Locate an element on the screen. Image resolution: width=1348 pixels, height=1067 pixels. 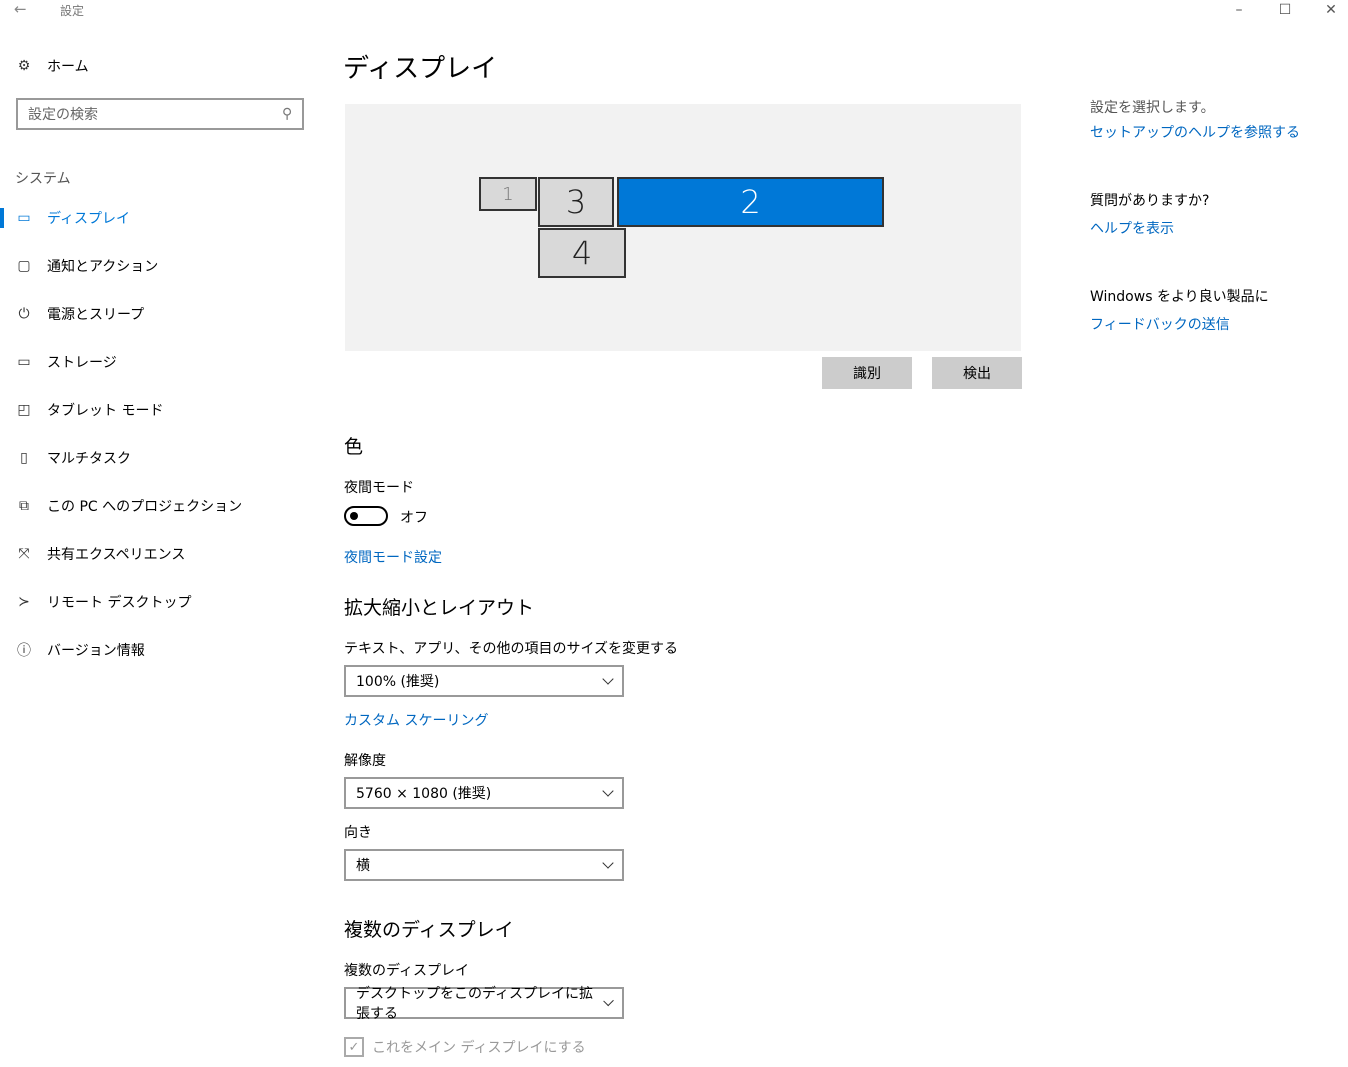
main-display-checkbox: ✓ これをメイン ディスプレイにする is located at coordinates (465, 1047).